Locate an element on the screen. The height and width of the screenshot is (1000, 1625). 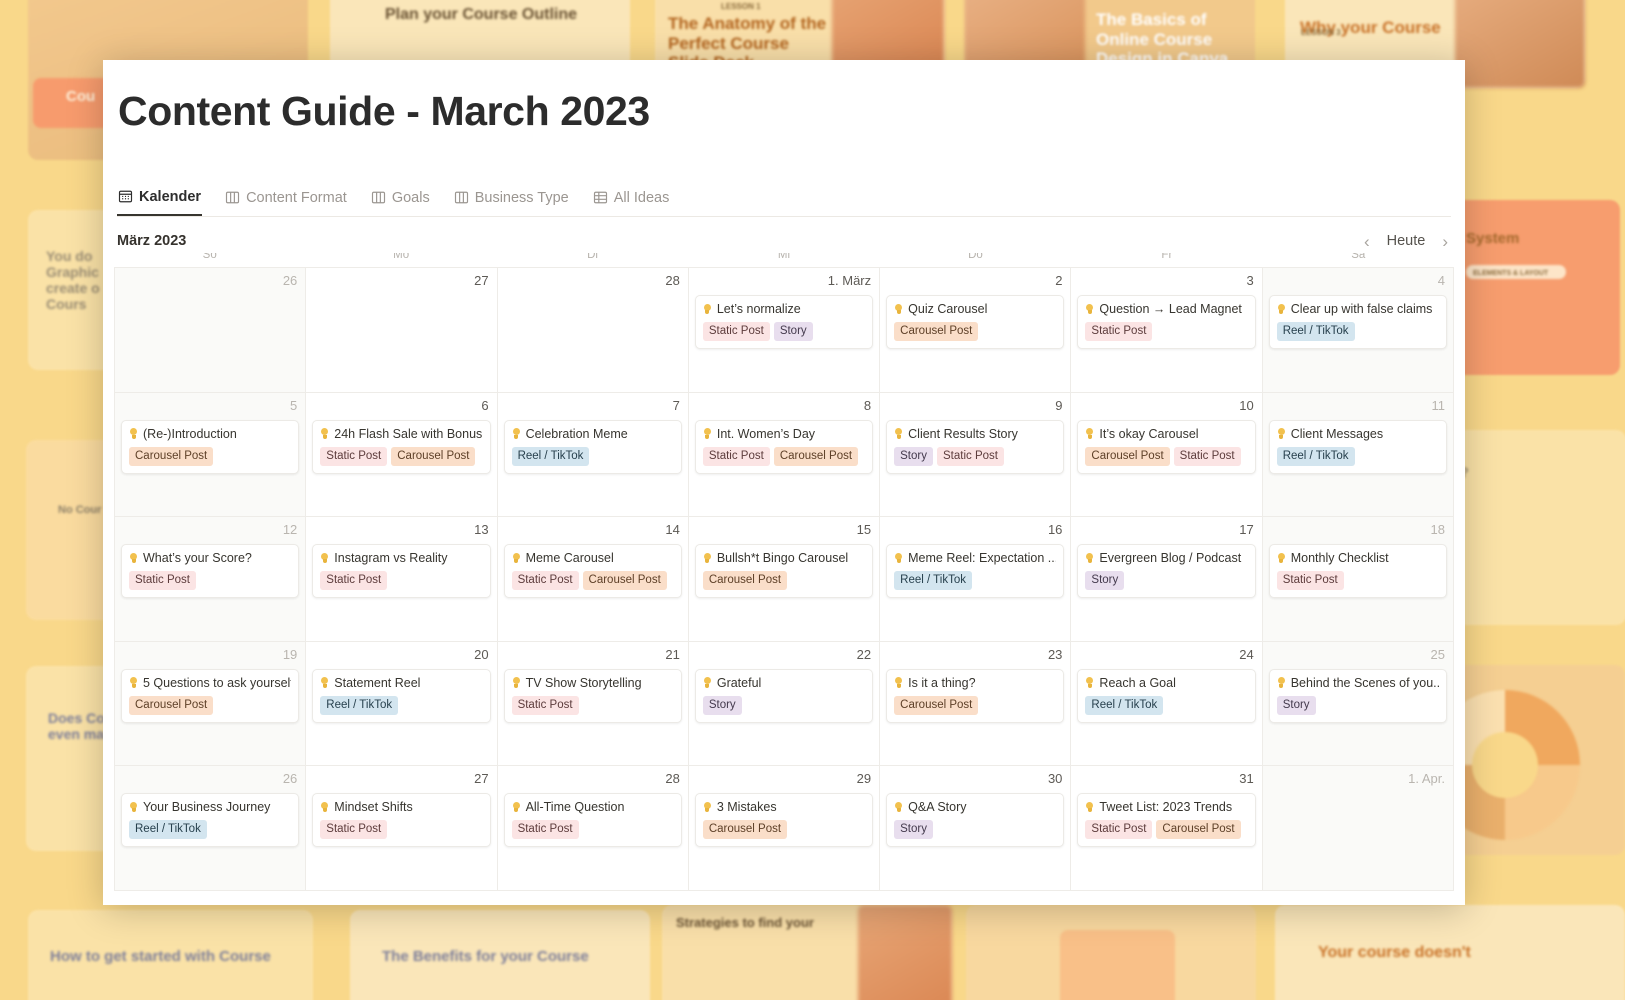
day-cell: 20 Statement Reel Reel / TikTok is located at coordinates (402, 703).